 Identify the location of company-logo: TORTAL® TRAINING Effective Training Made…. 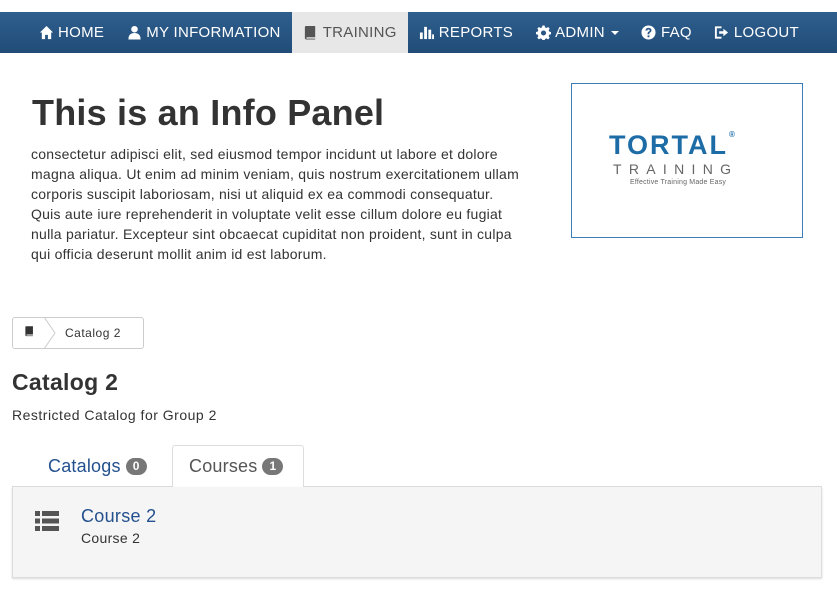
(687, 160).